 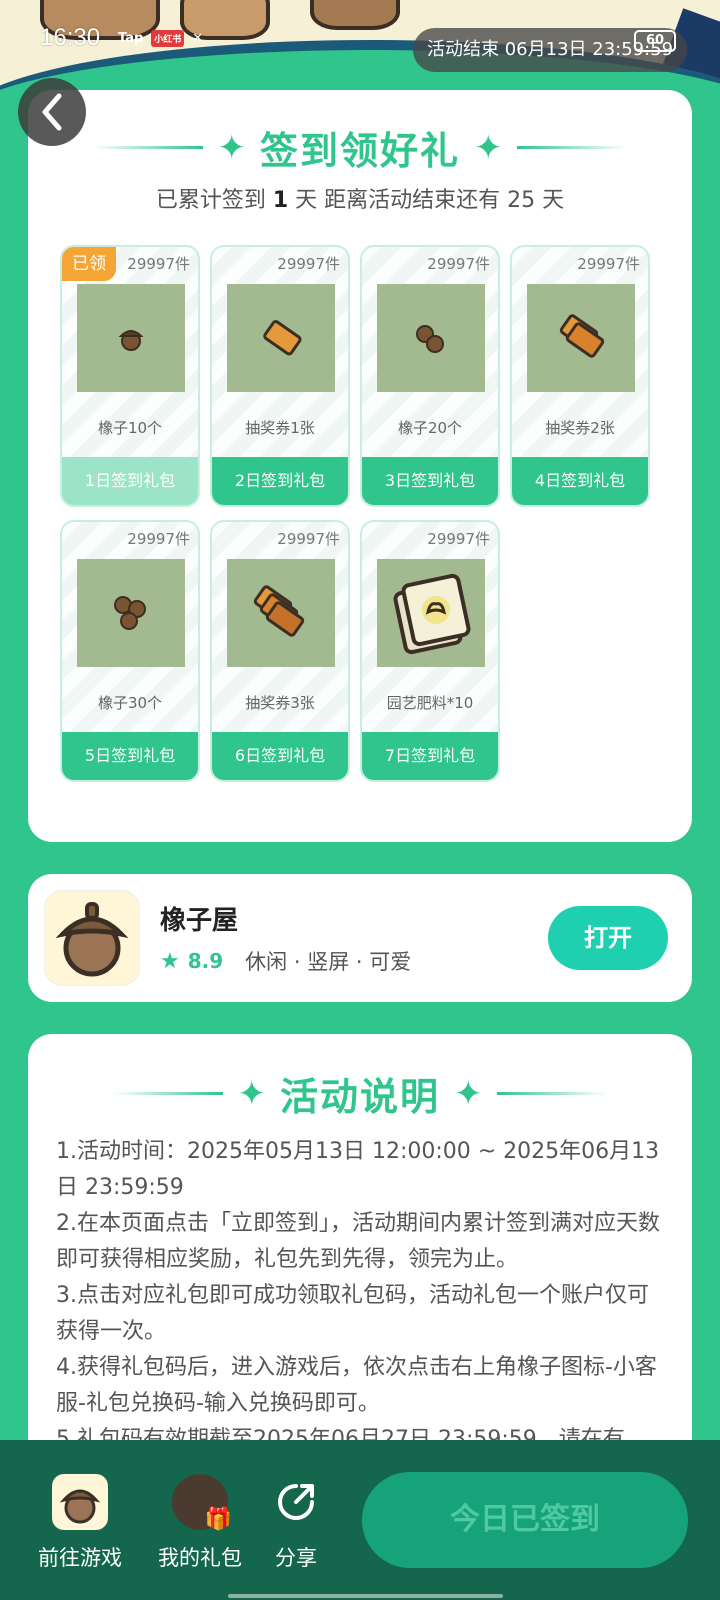 I want to click on signin-summary: 已累计签到 1 天 距离活动结束还有 25 天, so click(x=360, y=200).